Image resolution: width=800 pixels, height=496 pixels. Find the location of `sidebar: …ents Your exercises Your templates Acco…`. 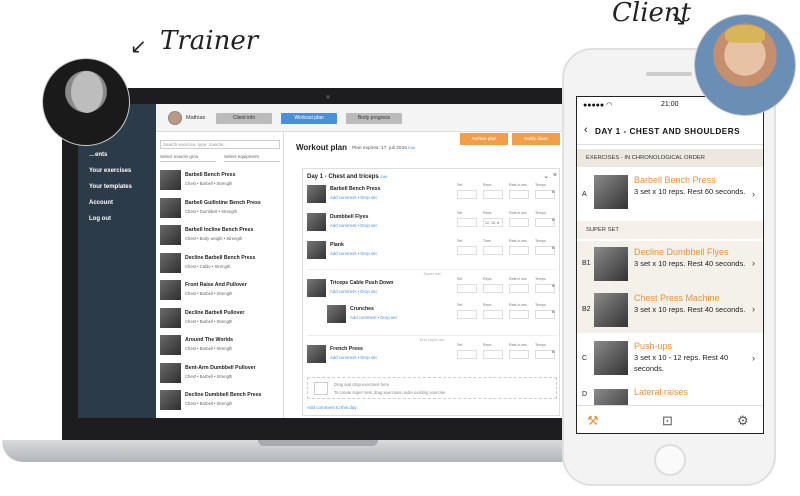

sidebar: …ents Your exercises Your templates Acco… is located at coordinates (117, 261).